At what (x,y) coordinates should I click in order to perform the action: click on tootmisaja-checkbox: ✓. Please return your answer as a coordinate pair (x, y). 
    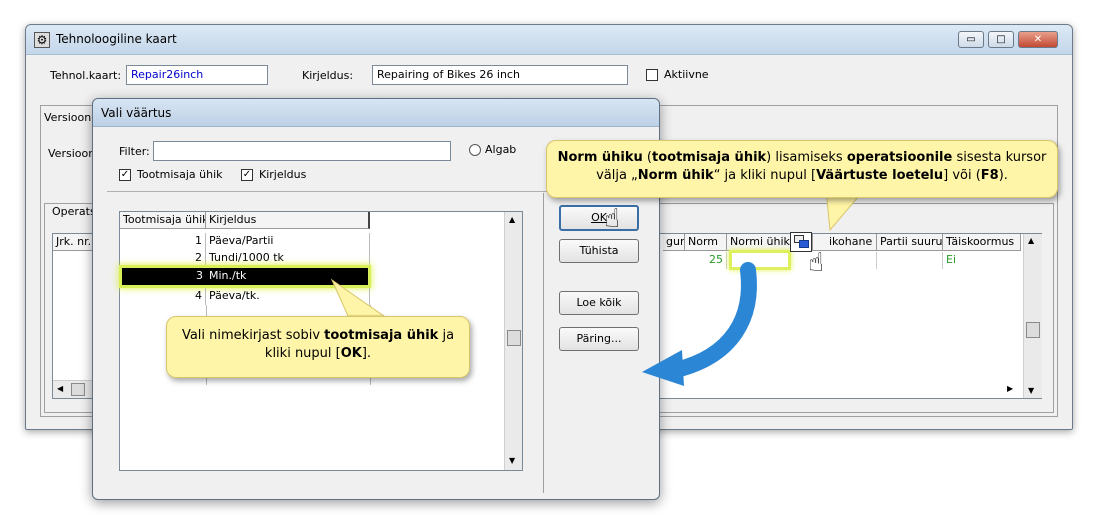
    Looking at the image, I should click on (125, 175).